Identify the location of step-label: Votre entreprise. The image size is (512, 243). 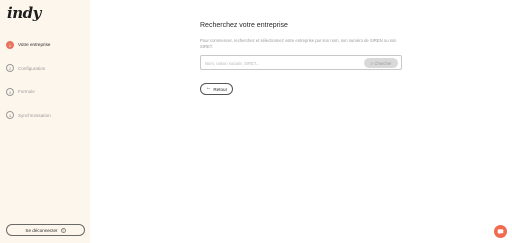
(34, 44).